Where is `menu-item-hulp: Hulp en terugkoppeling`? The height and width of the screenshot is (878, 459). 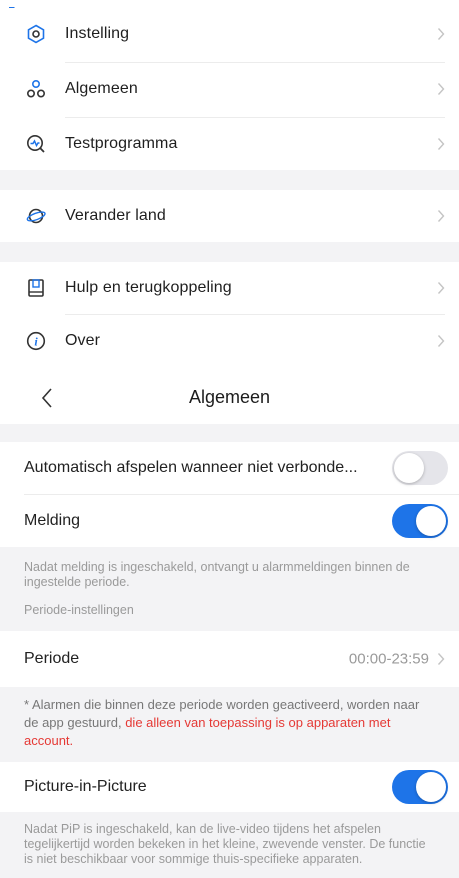
menu-item-hulp: Hulp en terugkoppeling is located at coordinates (229, 288).